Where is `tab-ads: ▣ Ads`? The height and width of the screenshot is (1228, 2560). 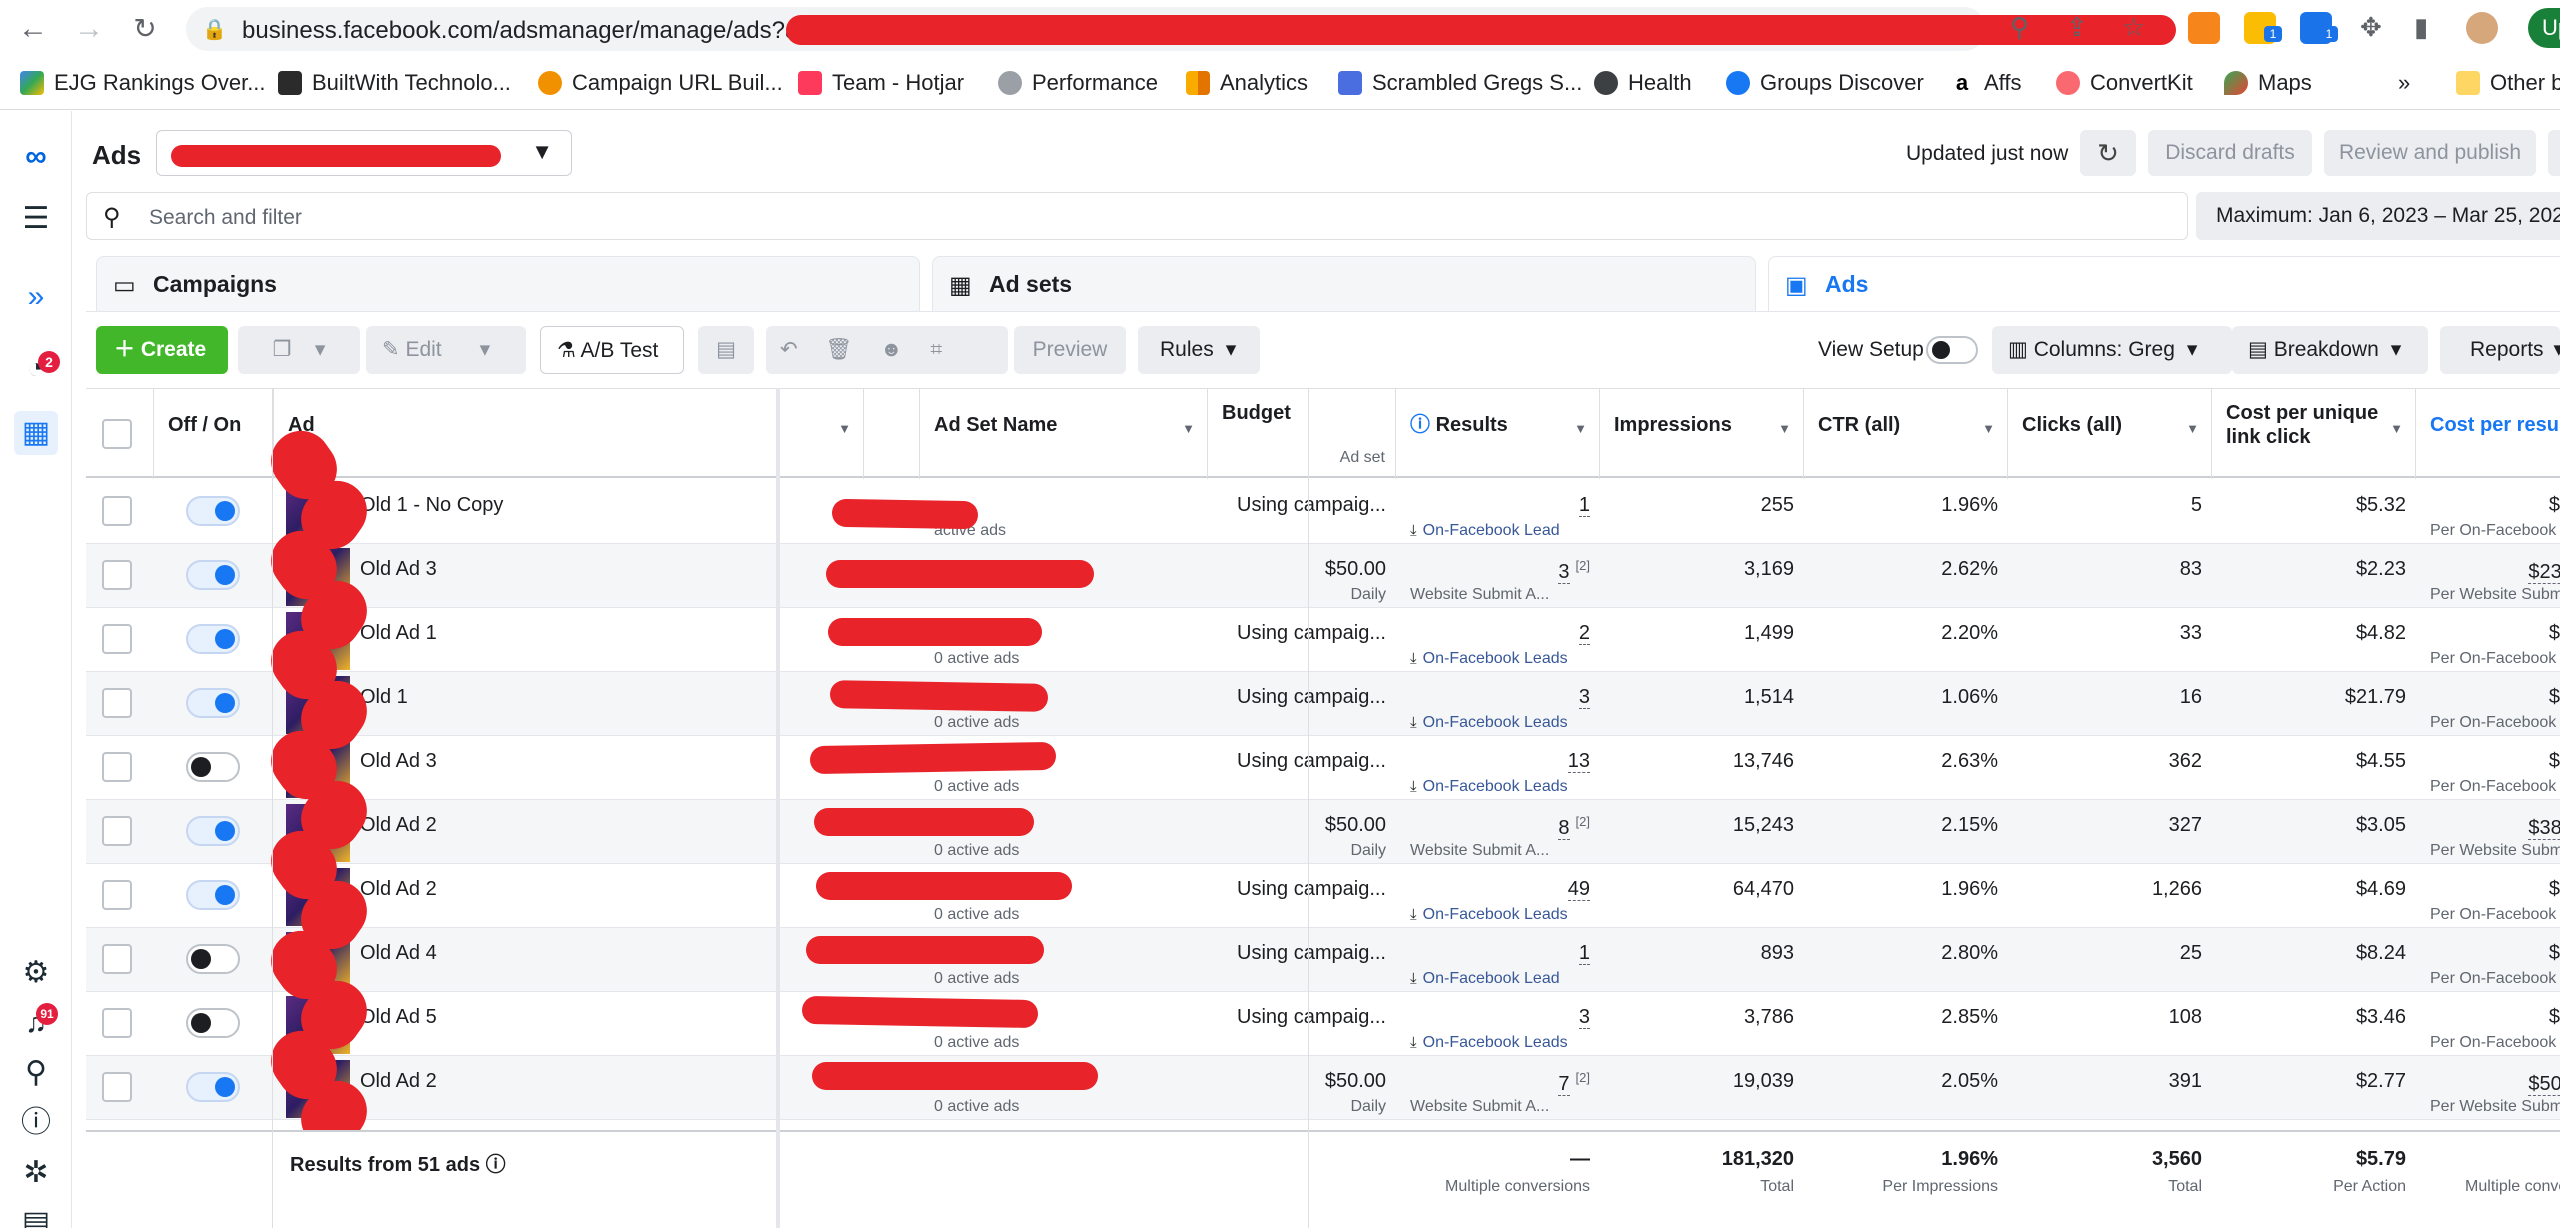 tab-ads: ▣ Ads is located at coordinates (2164, 284).